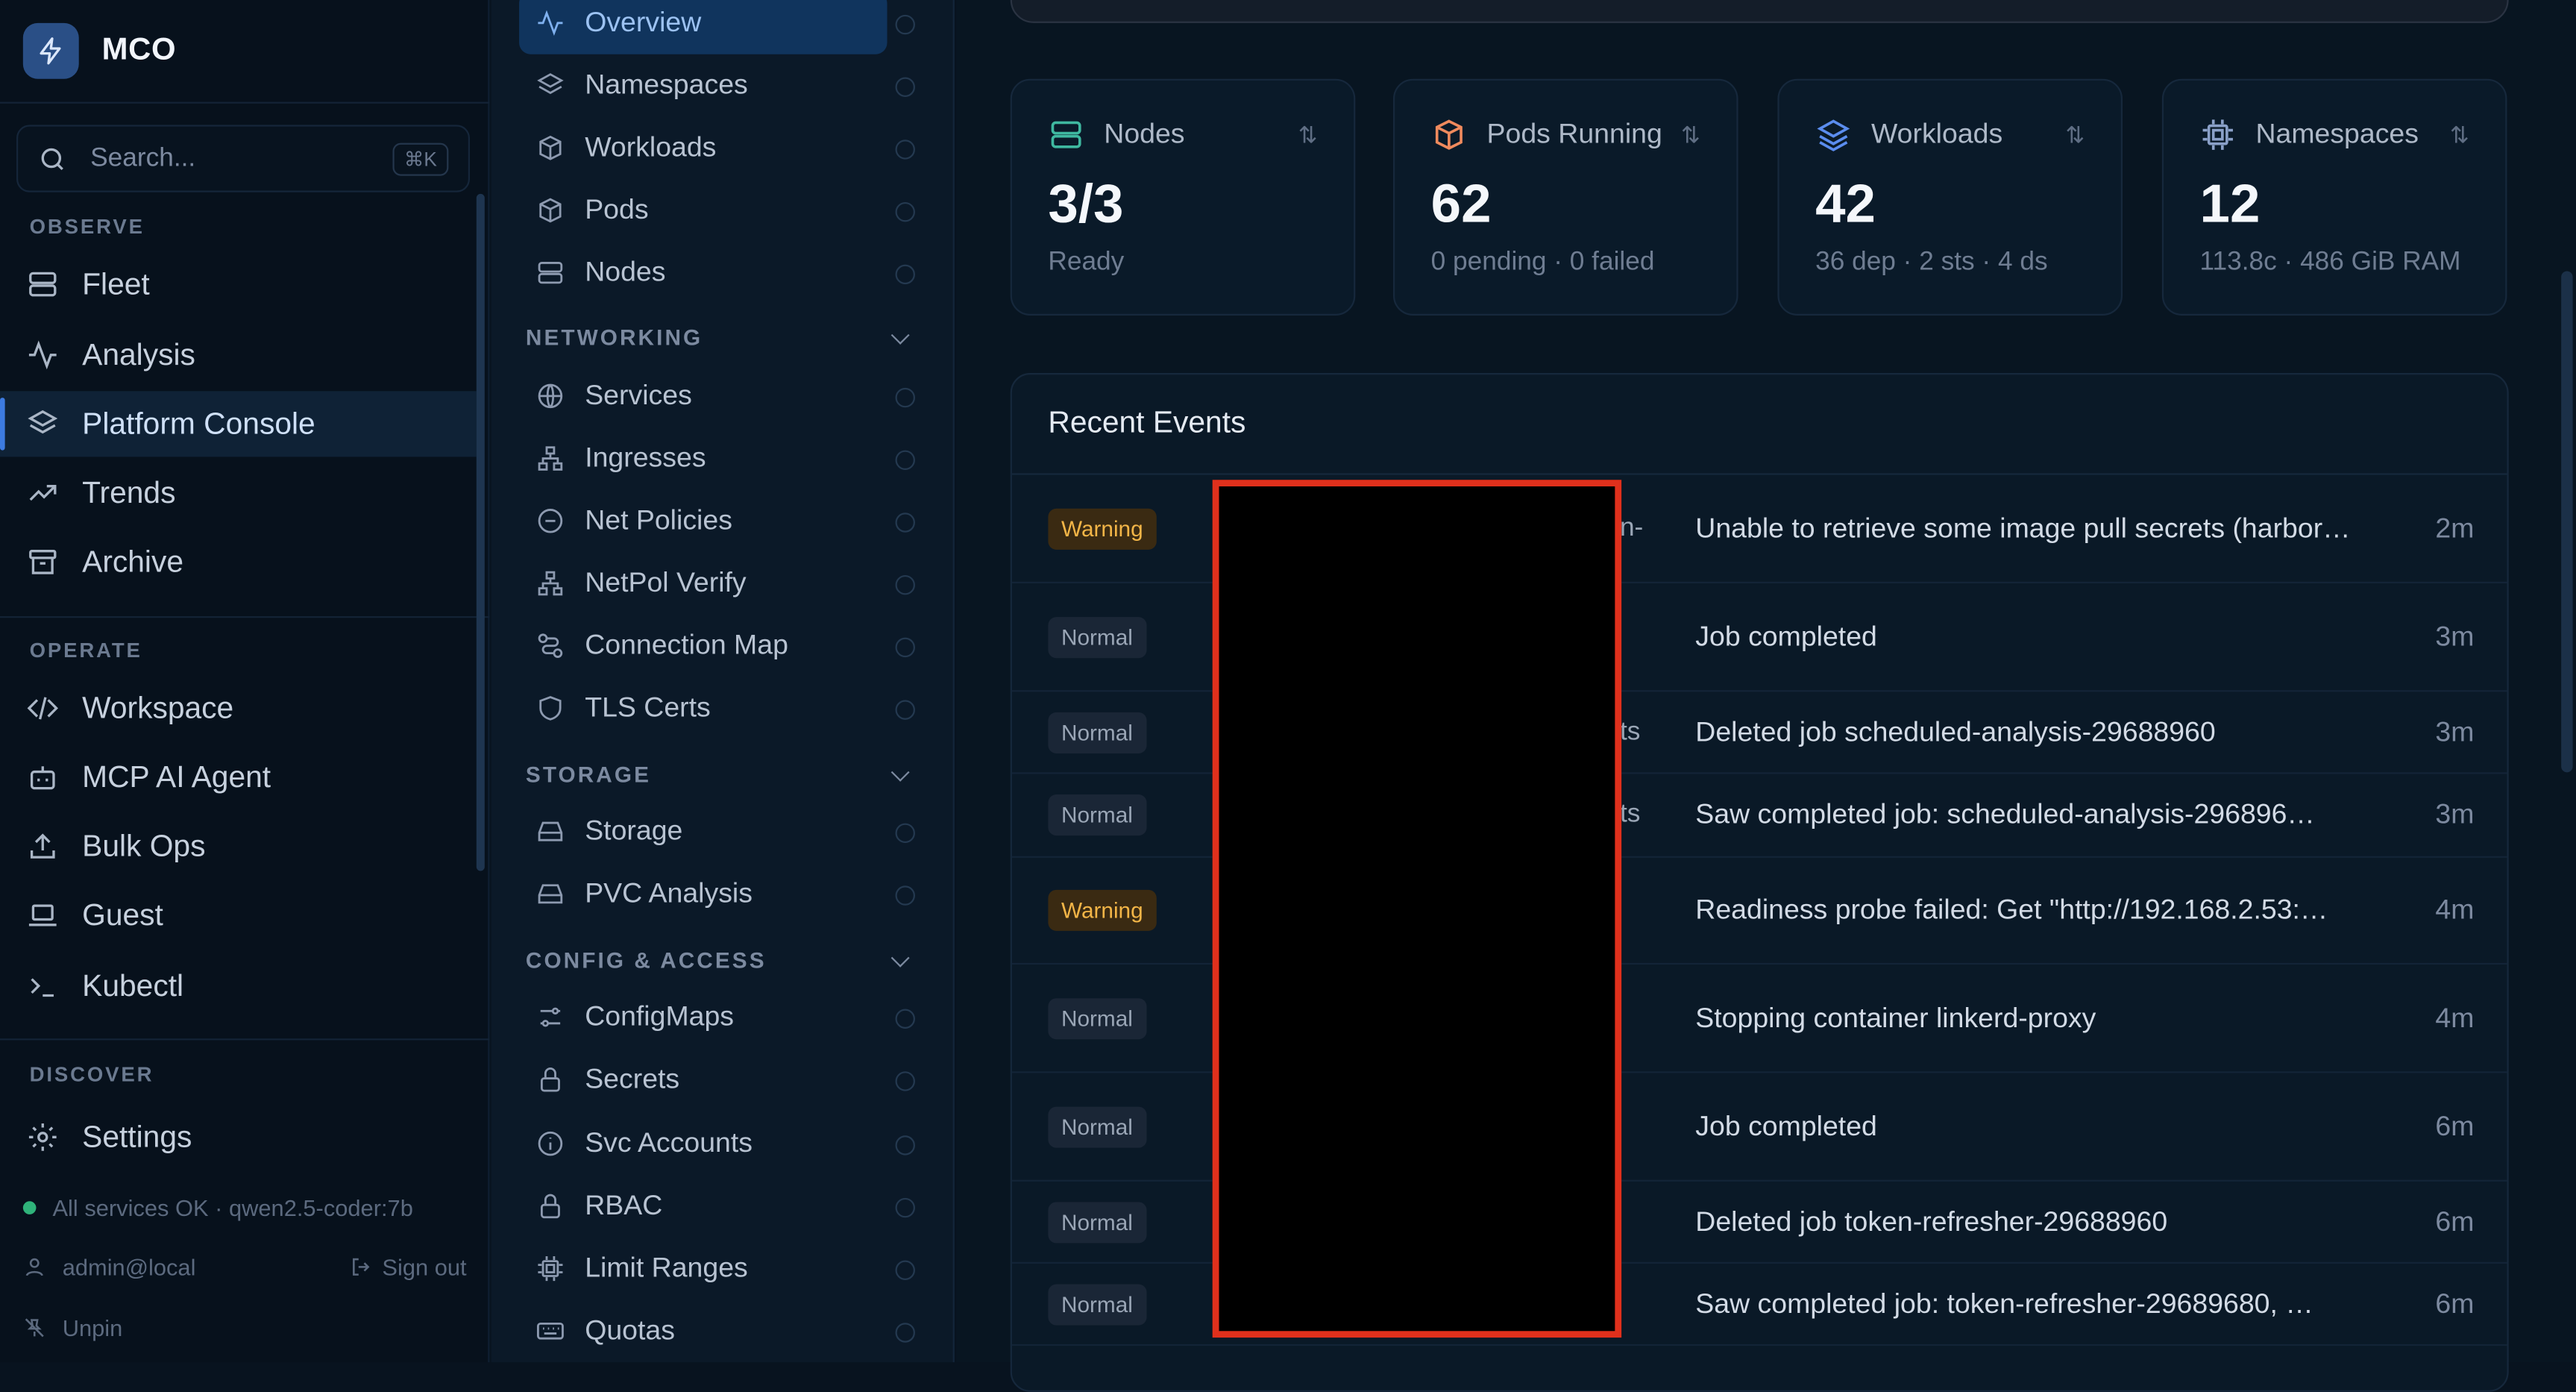 This screenshot has width=2576, height=1392. Describe the element at coordinates (245, 102) in the screenshot. I see `divider` at that location.